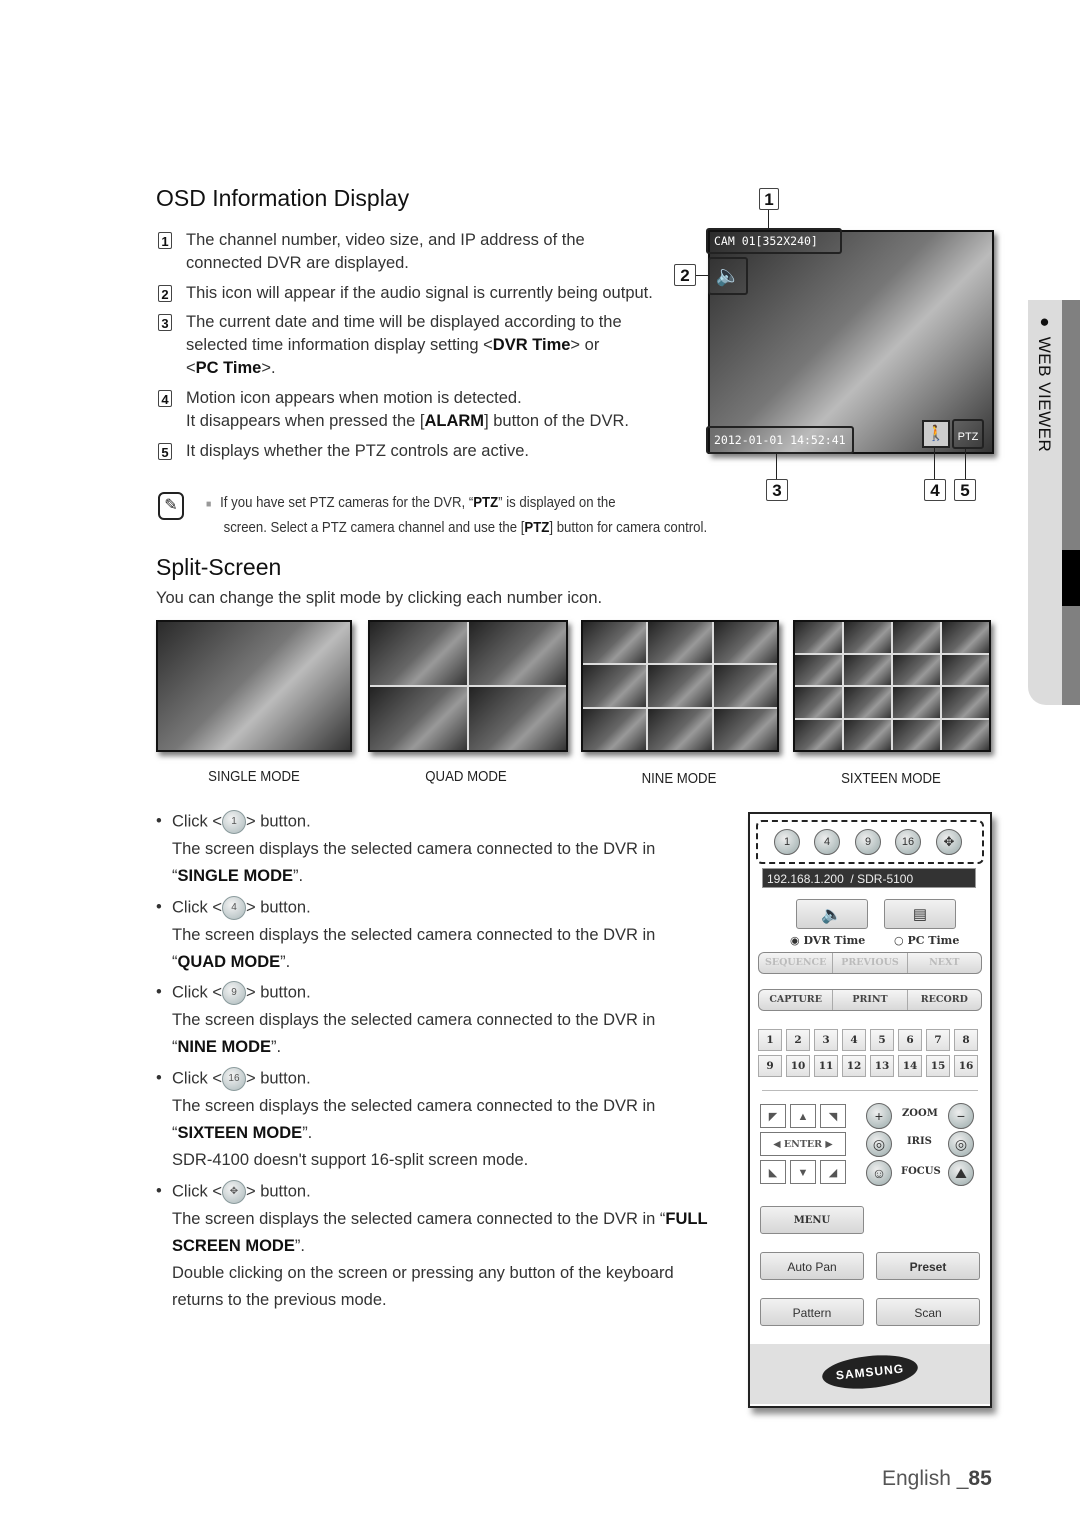 The image size is (1080, 1530). Describe the element at coordinates (882, 1040) in the screenshot. I see `channel-button: 5` at that location.